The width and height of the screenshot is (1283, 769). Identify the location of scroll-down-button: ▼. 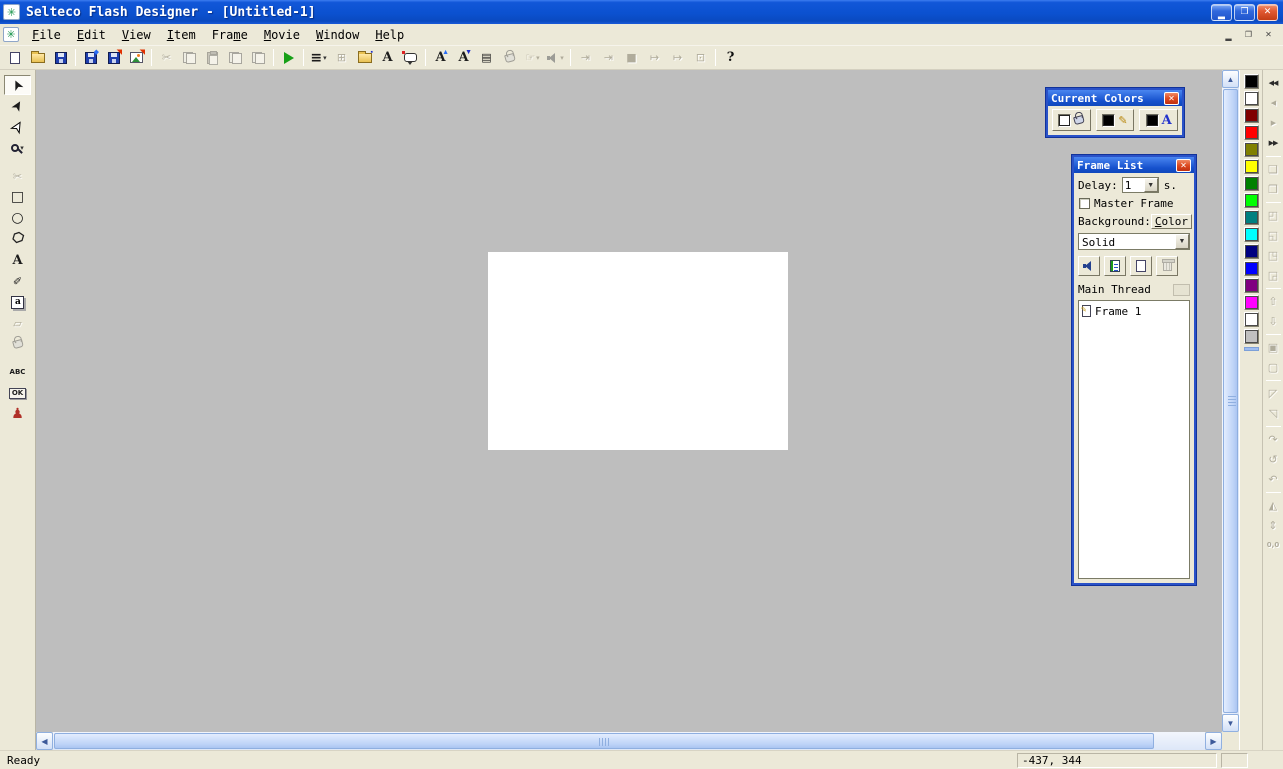
(1230, 723).